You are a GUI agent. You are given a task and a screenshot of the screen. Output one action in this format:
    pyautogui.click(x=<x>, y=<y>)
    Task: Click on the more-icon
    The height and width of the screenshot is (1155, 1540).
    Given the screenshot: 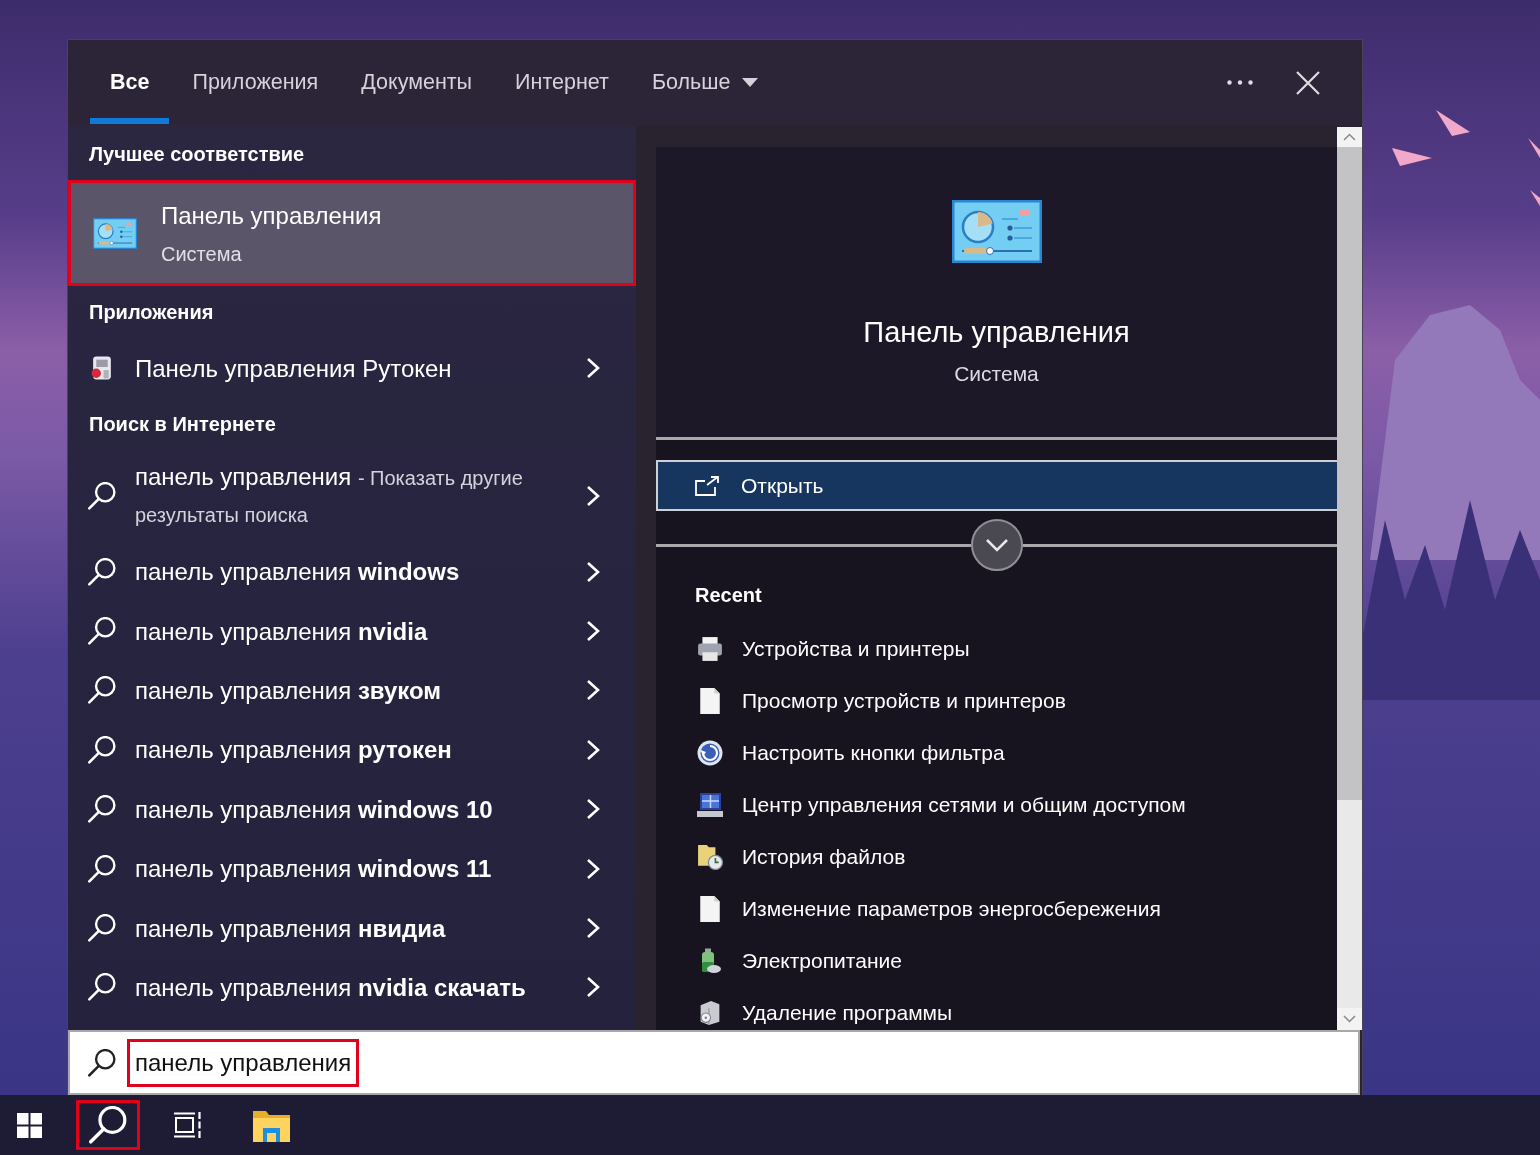 What is the action you would take?
    pyautogui.click(x=1240, y=82)
    